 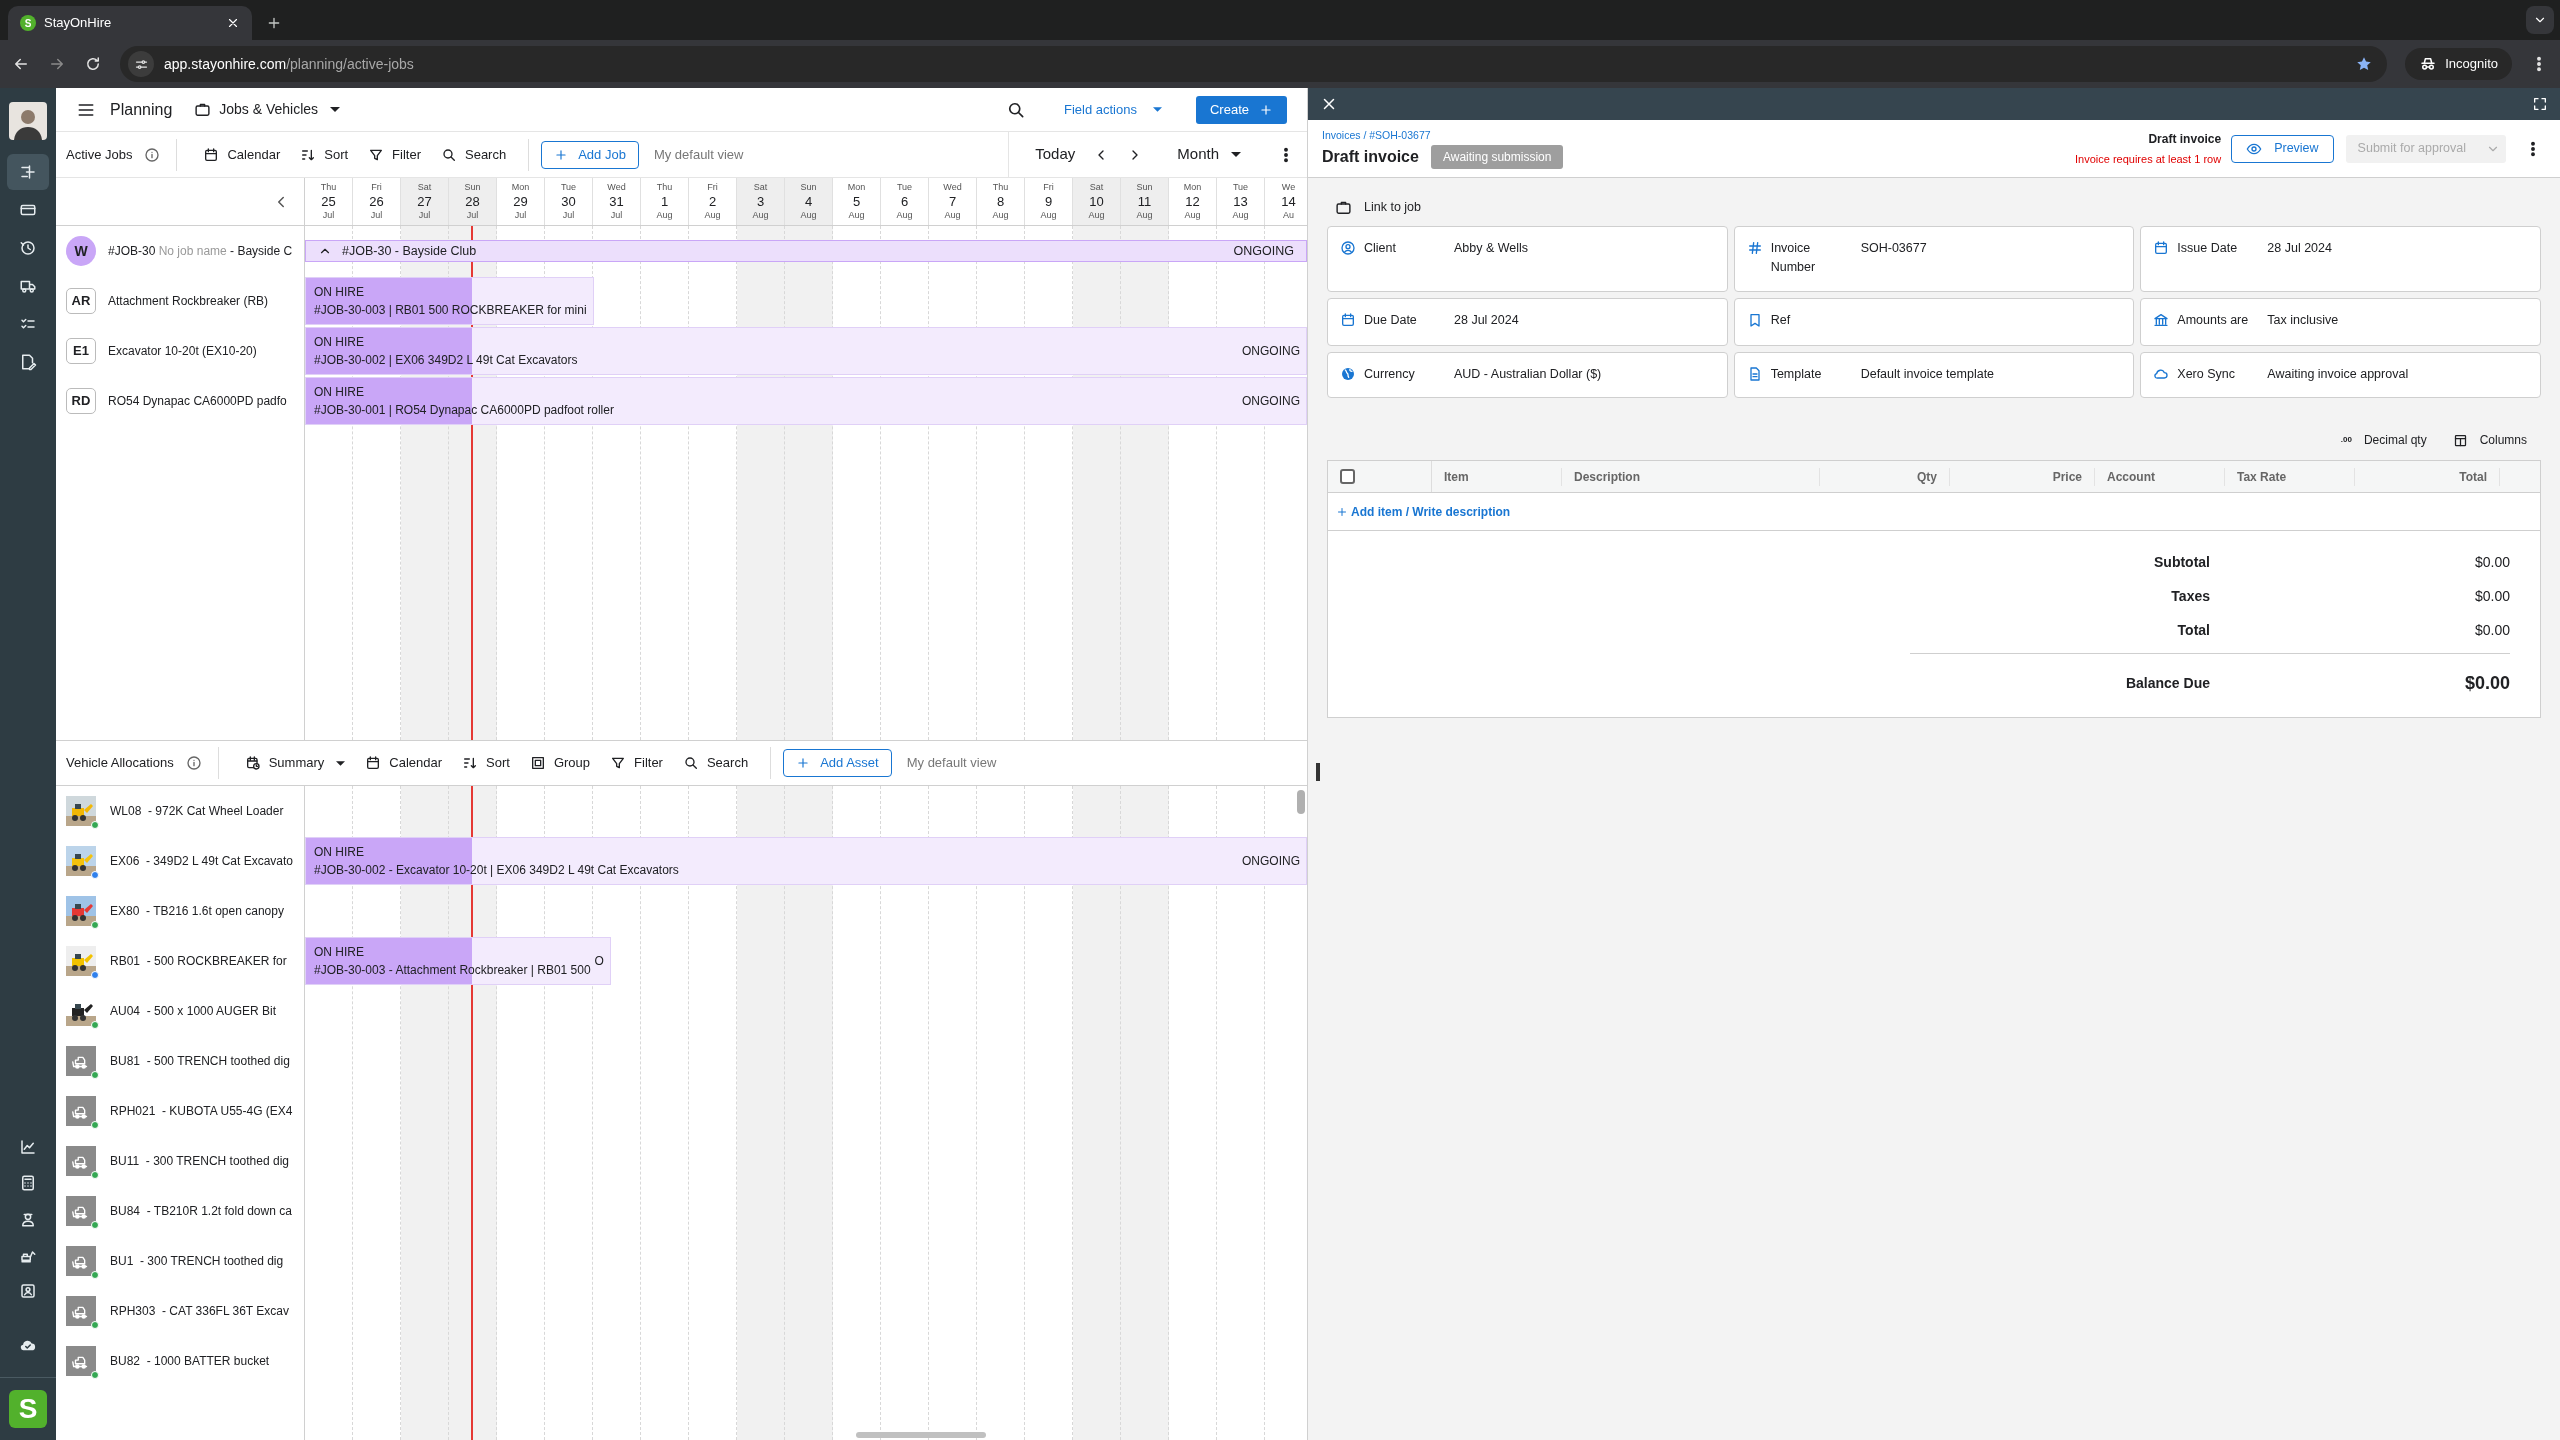 I want to click on caret-icon, so click(x=341, y=763).